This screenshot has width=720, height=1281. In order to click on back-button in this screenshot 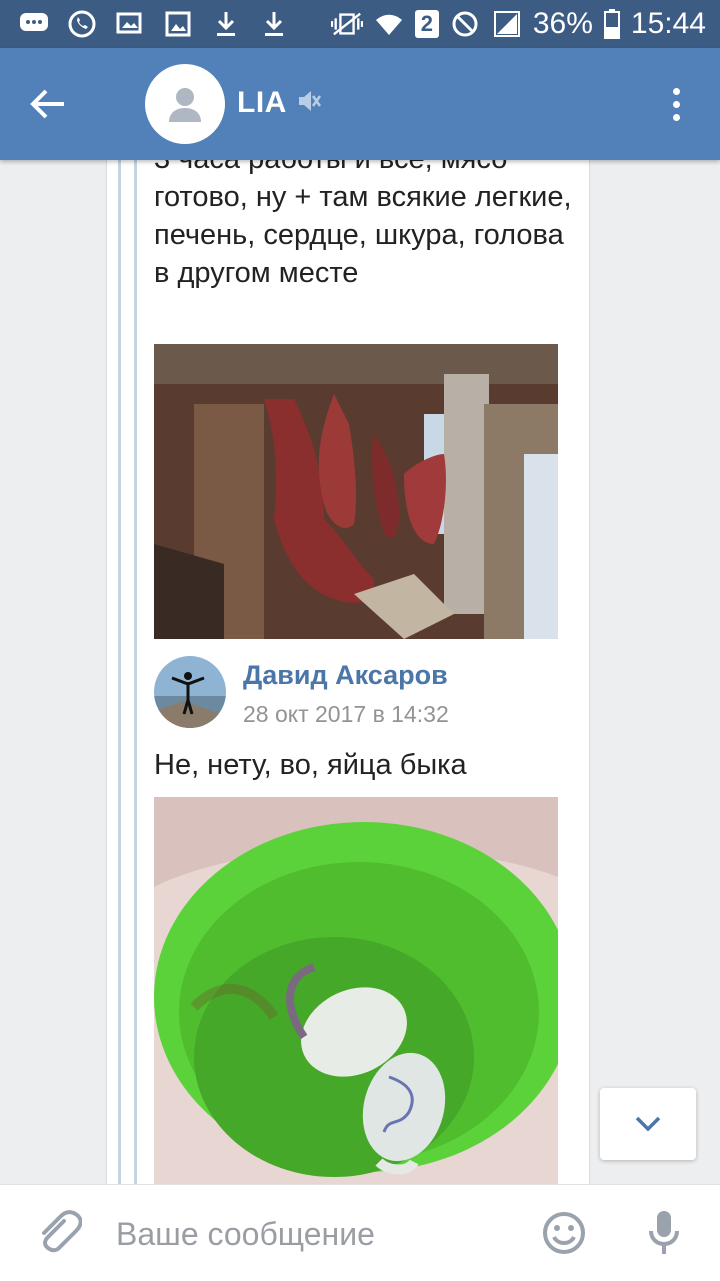, I will do `click(48, 104)`.